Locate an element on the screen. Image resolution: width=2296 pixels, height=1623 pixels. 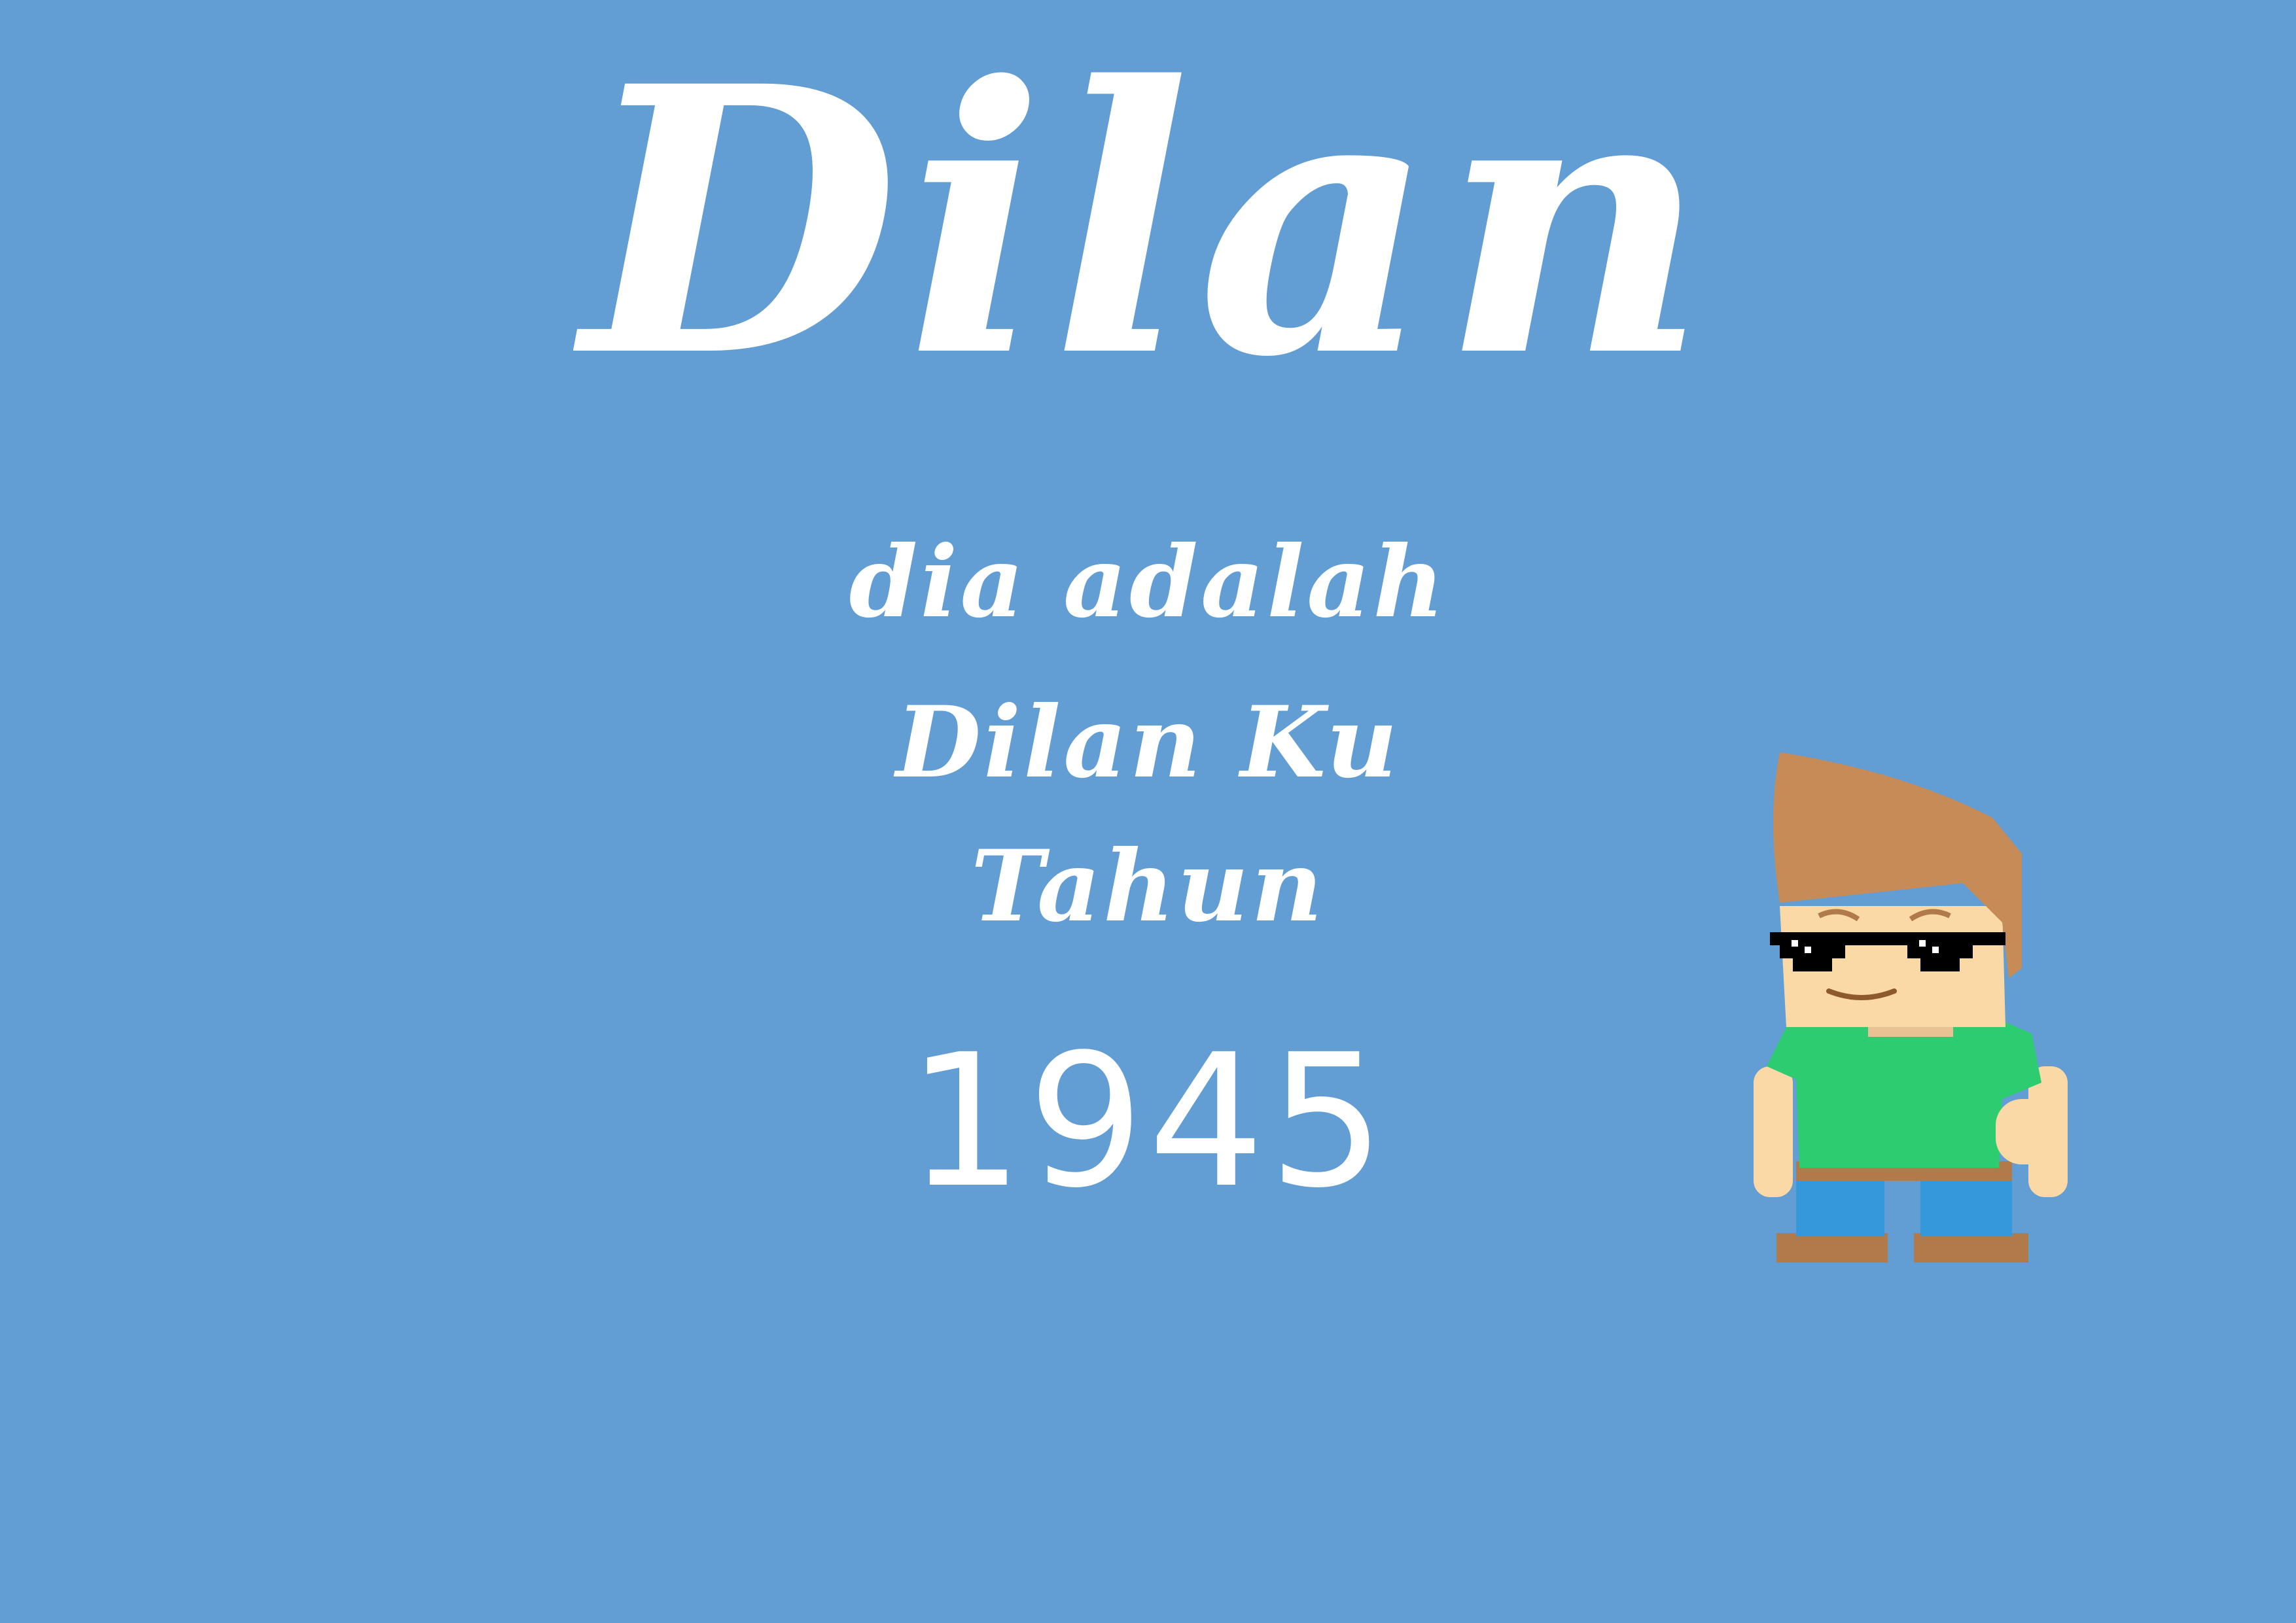
left-arm is located at coordinates (1774, 1132).